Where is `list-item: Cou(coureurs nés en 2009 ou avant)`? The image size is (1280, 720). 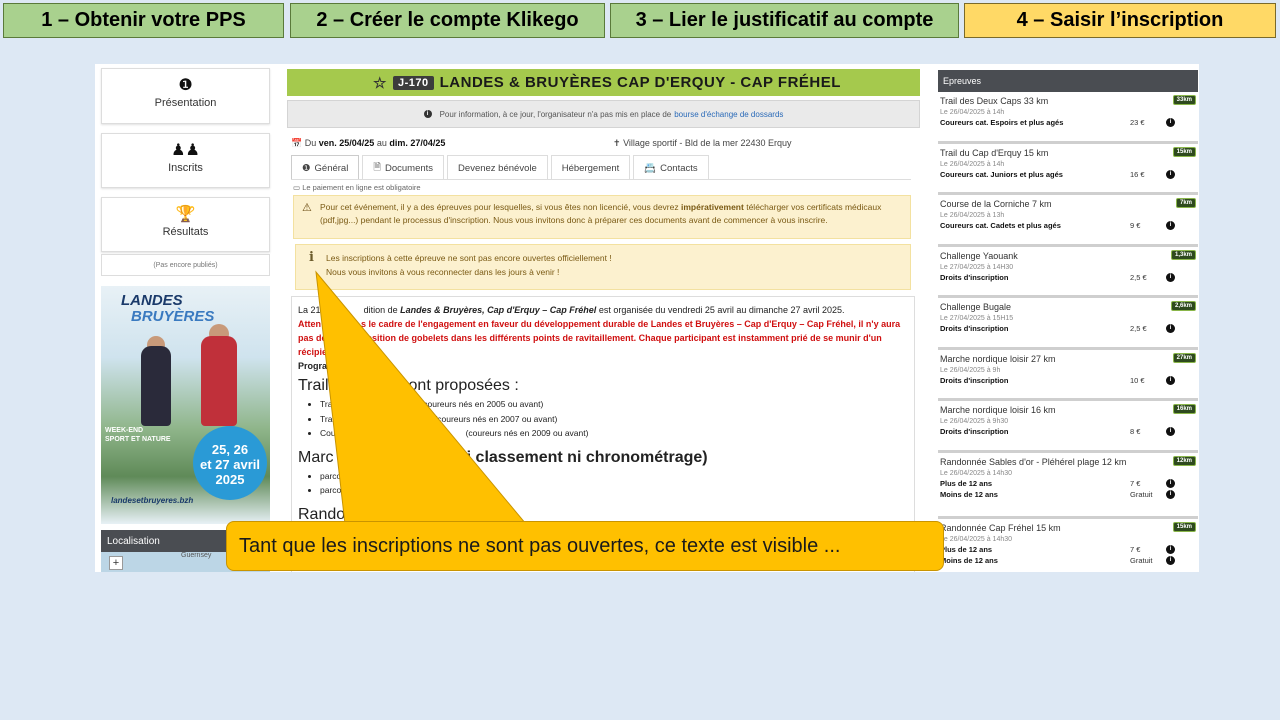
list-item: Cou(coureurs nés en 2009 ou avant) is located at coordinates (614, 433).